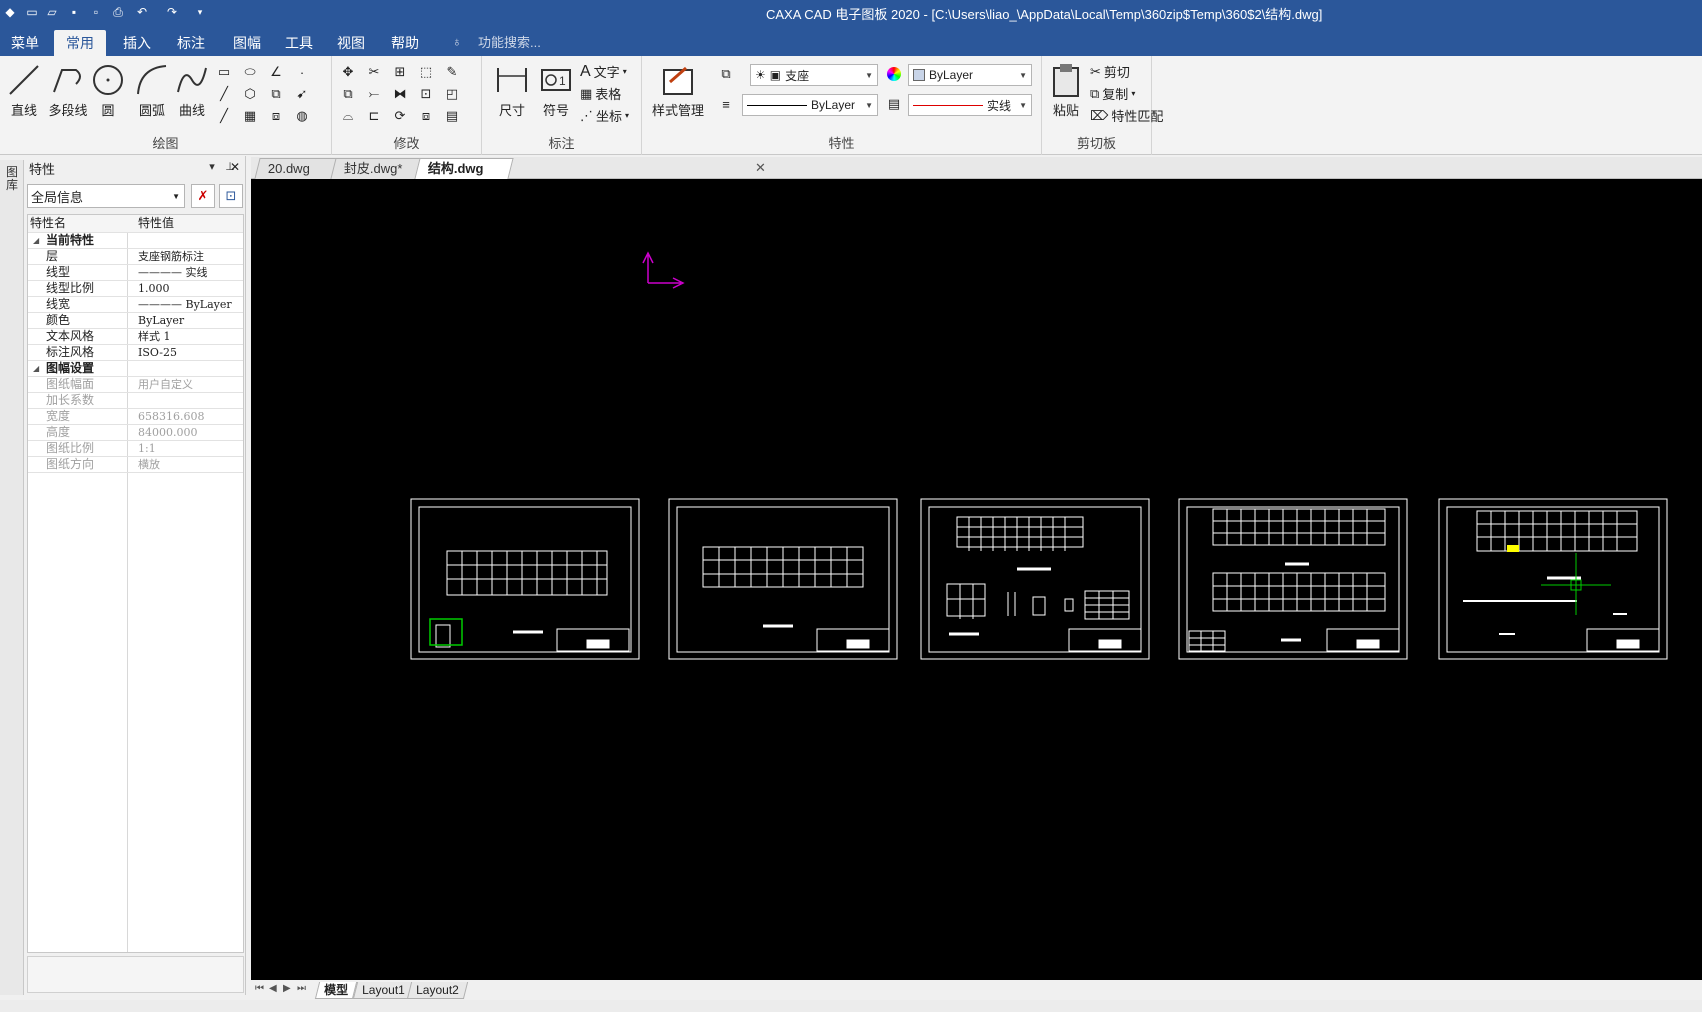 Image resolution: width=1702 pixels, height=1012 pixels. What do you see at coordinates (118, 12) in the screenshot?
I see `print-icon: ⎙` at bounding box center [118, 12].